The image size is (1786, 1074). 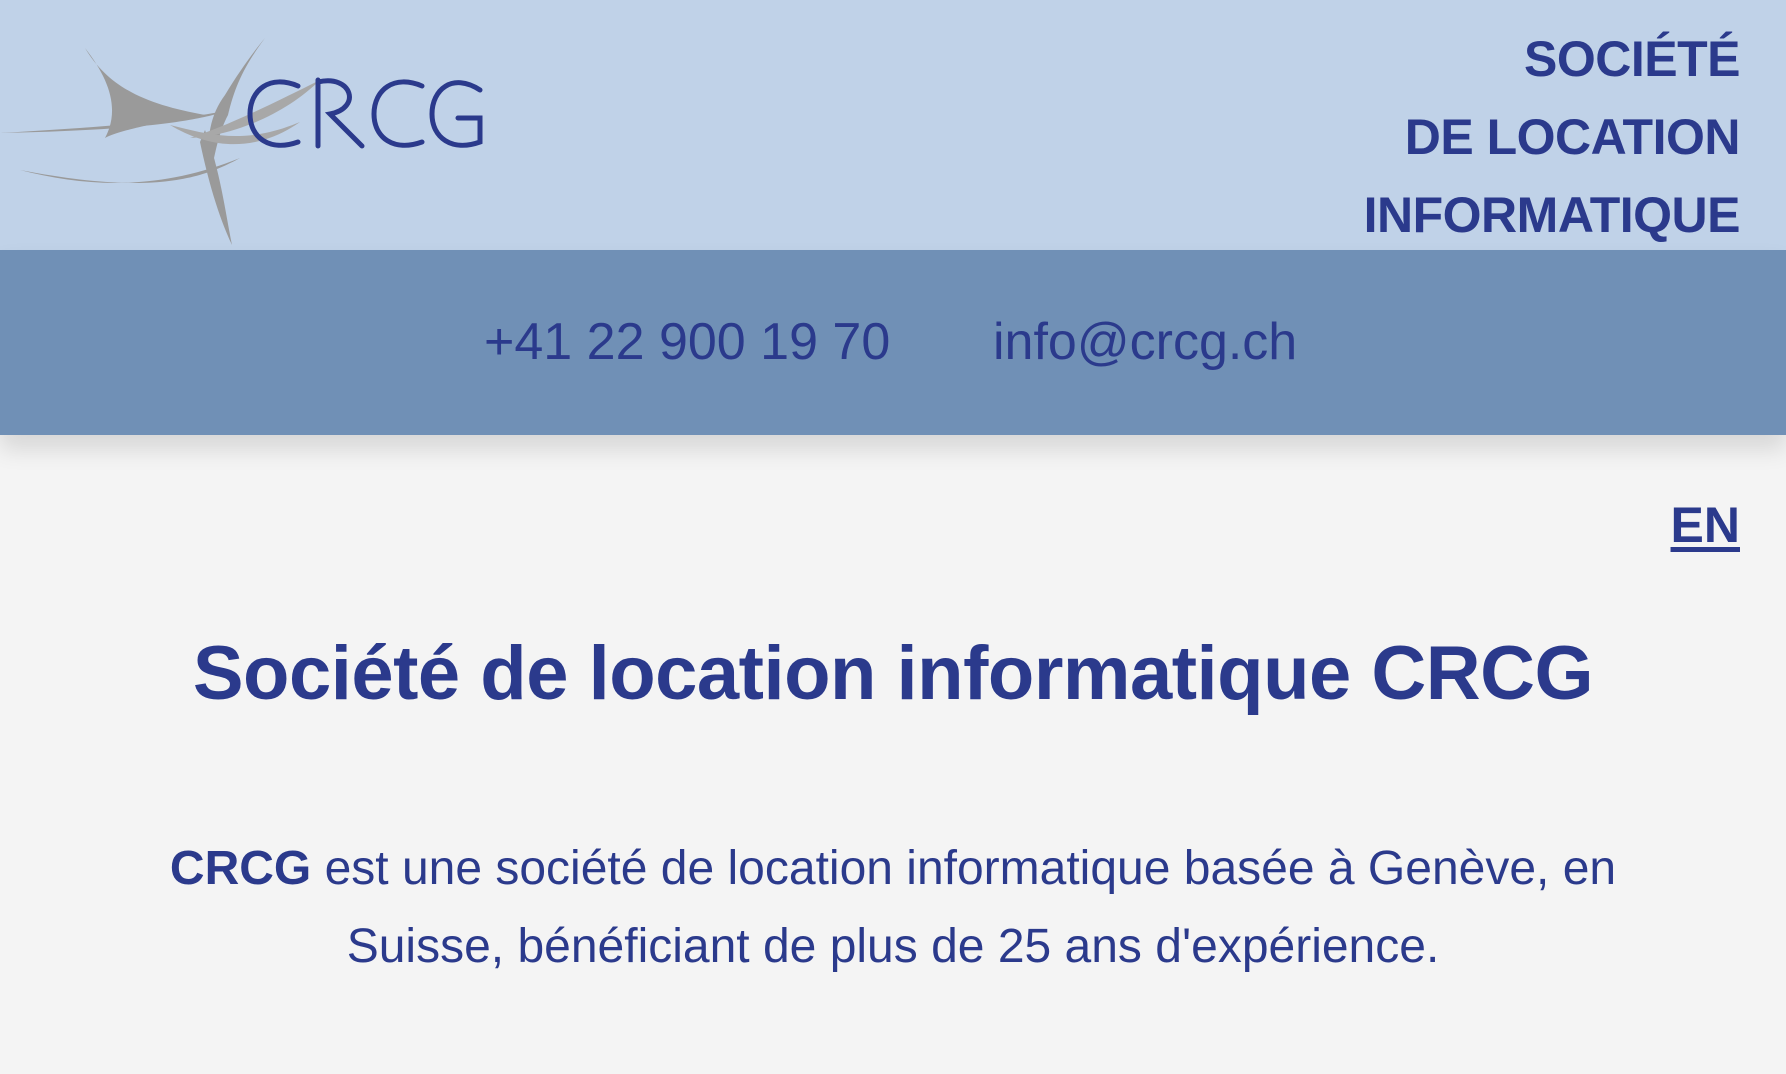 What do you see at coordinates (1572, 137) in the screenshot?
I see `tagline-line-2: DE LOCATION` at bounding box center [1572, 137].